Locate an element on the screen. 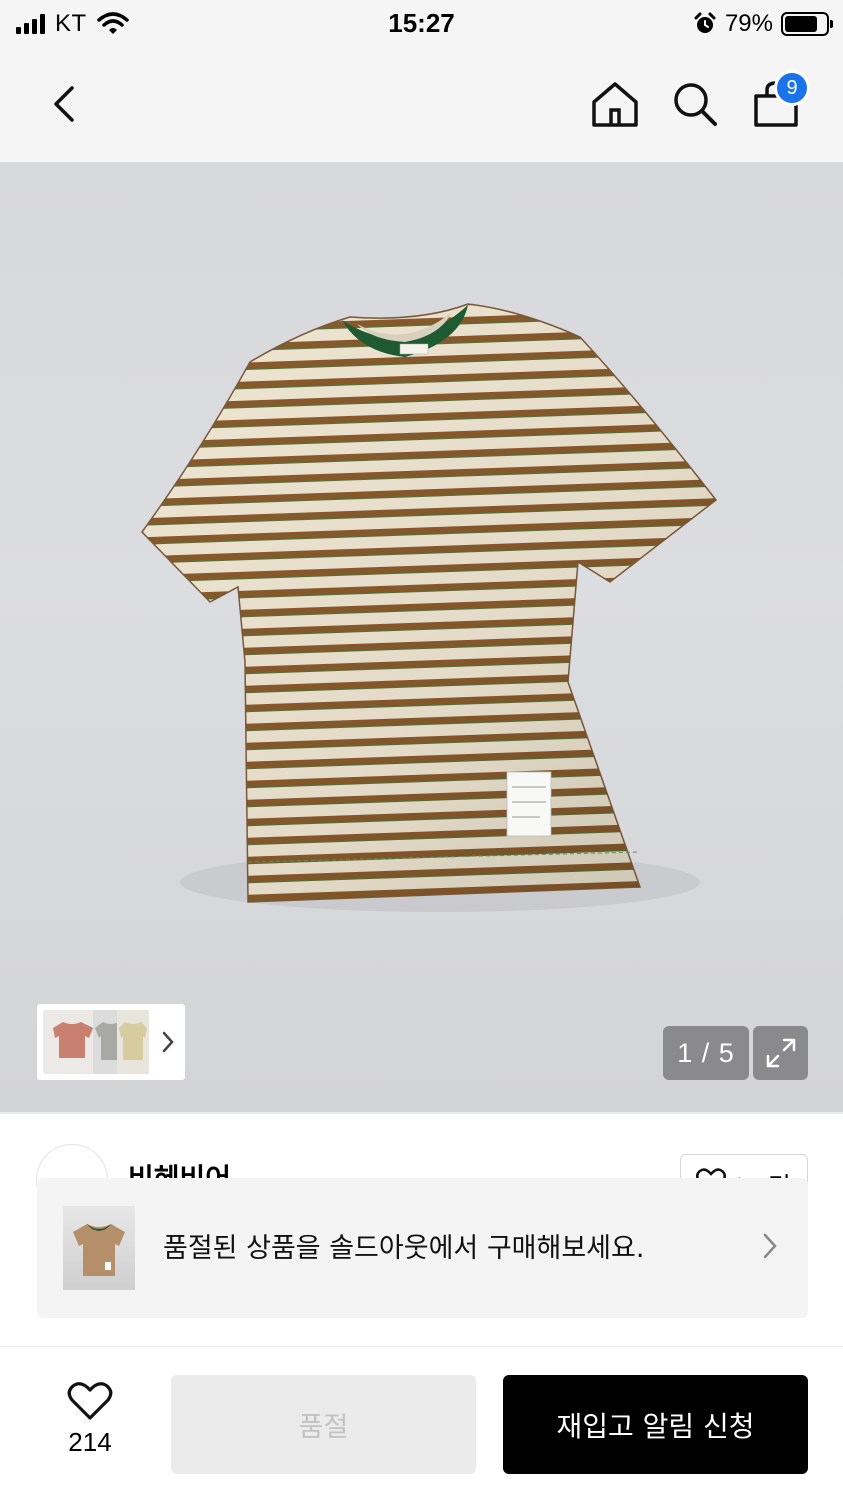 This screenshot has height=1500, width=843. fullscreen-button is located at coordinates (780, 1053).